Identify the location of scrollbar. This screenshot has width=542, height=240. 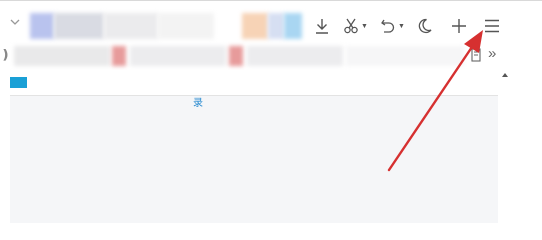
(505, 146).